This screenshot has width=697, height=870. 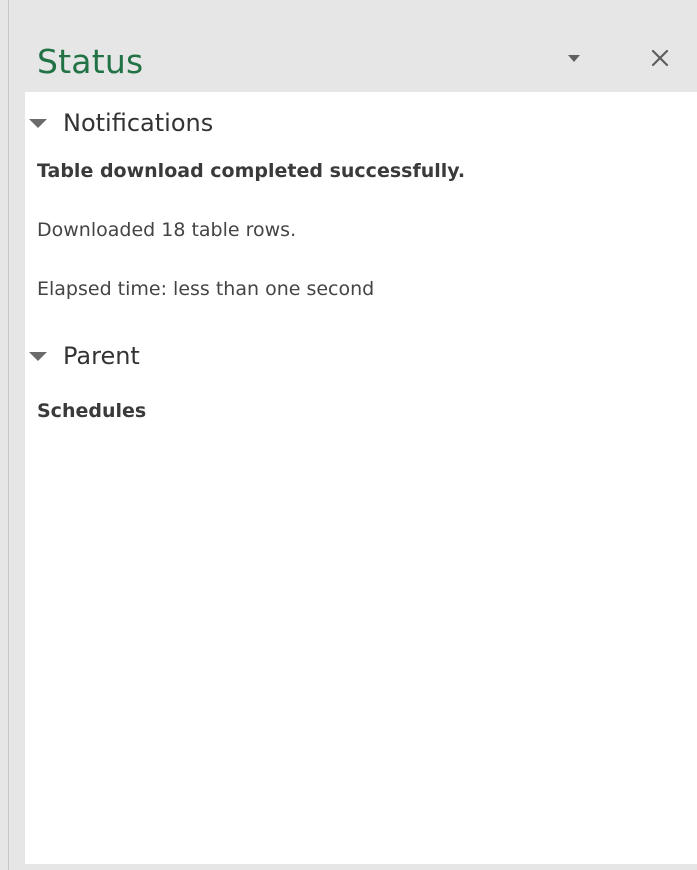 I want to click on section-toggle-parent: Parent, so click(x=105, y=356).